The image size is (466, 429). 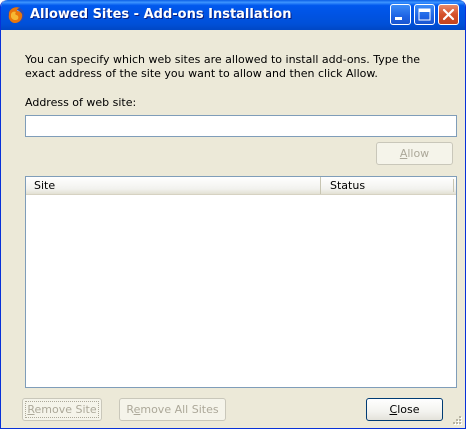 I want to click on maximize-icon, so click(x=424, y=14).